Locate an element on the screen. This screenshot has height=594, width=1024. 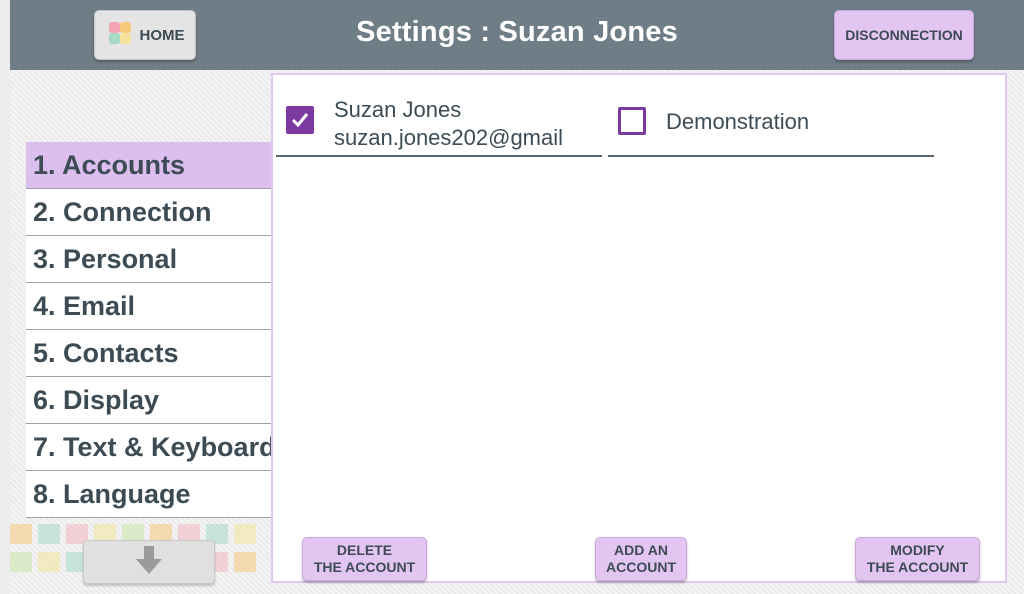
account-item: Demonstration is located at coordinates (771, 125).